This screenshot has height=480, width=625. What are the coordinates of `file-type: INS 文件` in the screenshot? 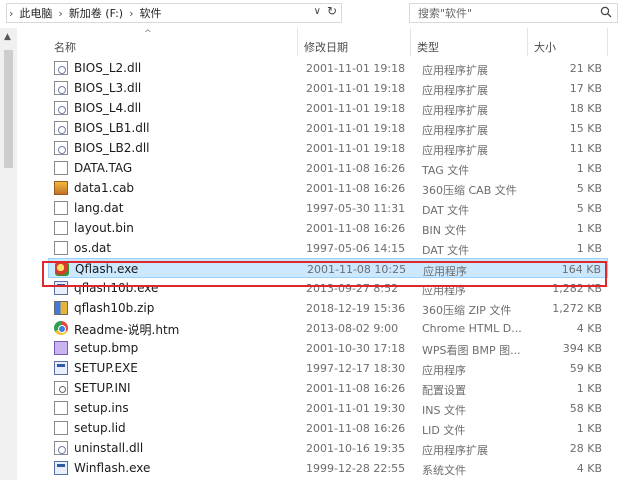 It's located at (444, 410).